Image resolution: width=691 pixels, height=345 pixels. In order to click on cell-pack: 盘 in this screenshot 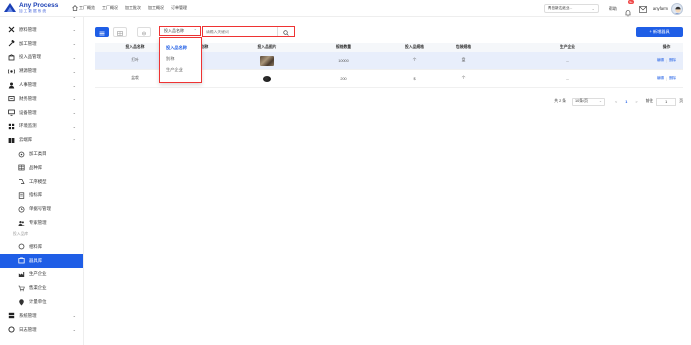, I will do `click(463, 60)`.